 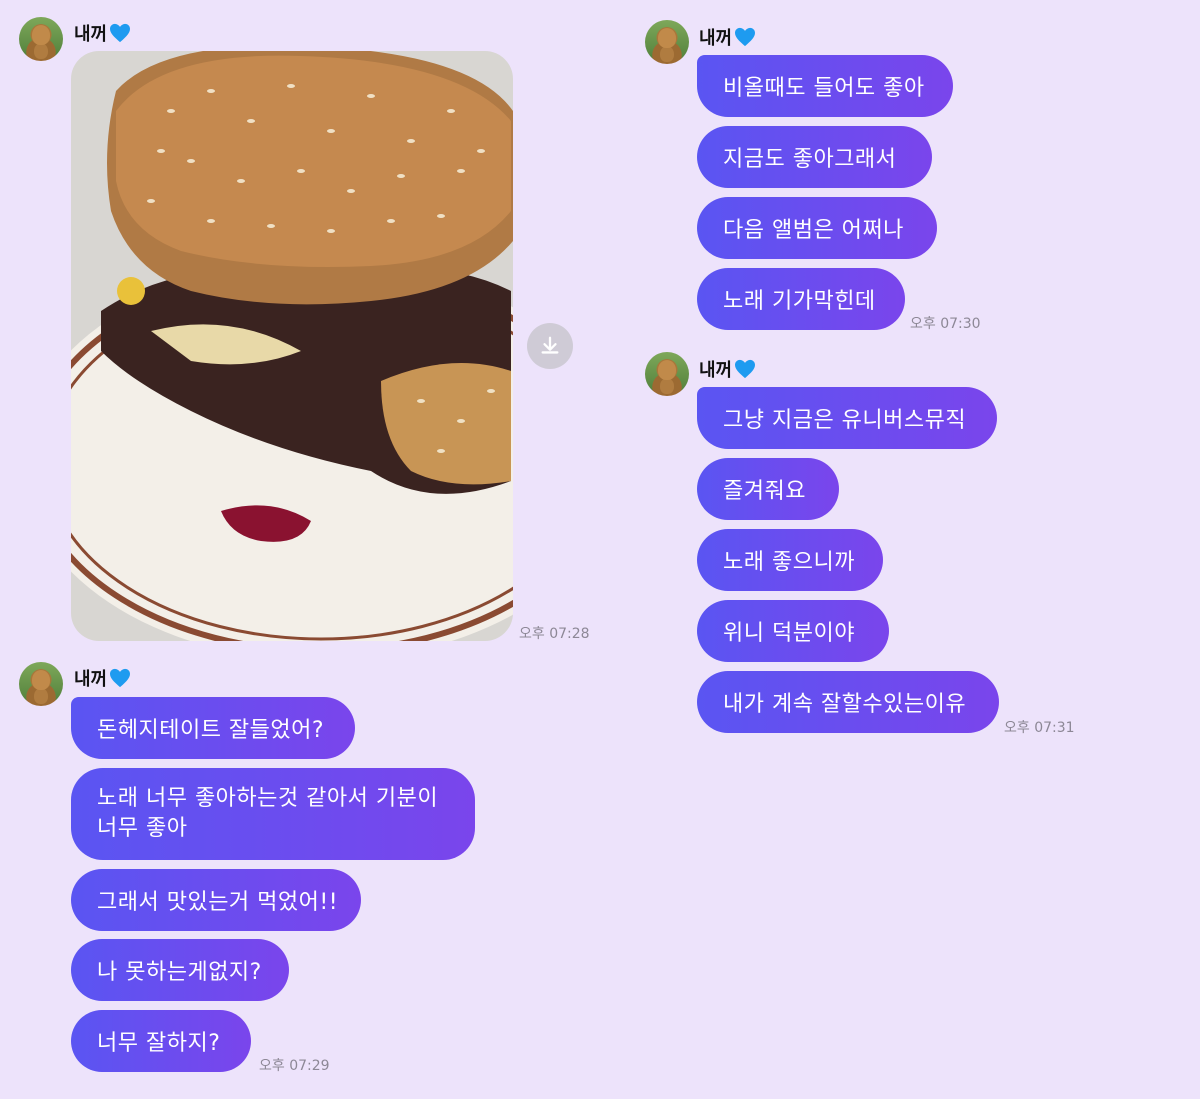 I want to click on message-text: 노래 좋으니까, so click(x=789, y=562).